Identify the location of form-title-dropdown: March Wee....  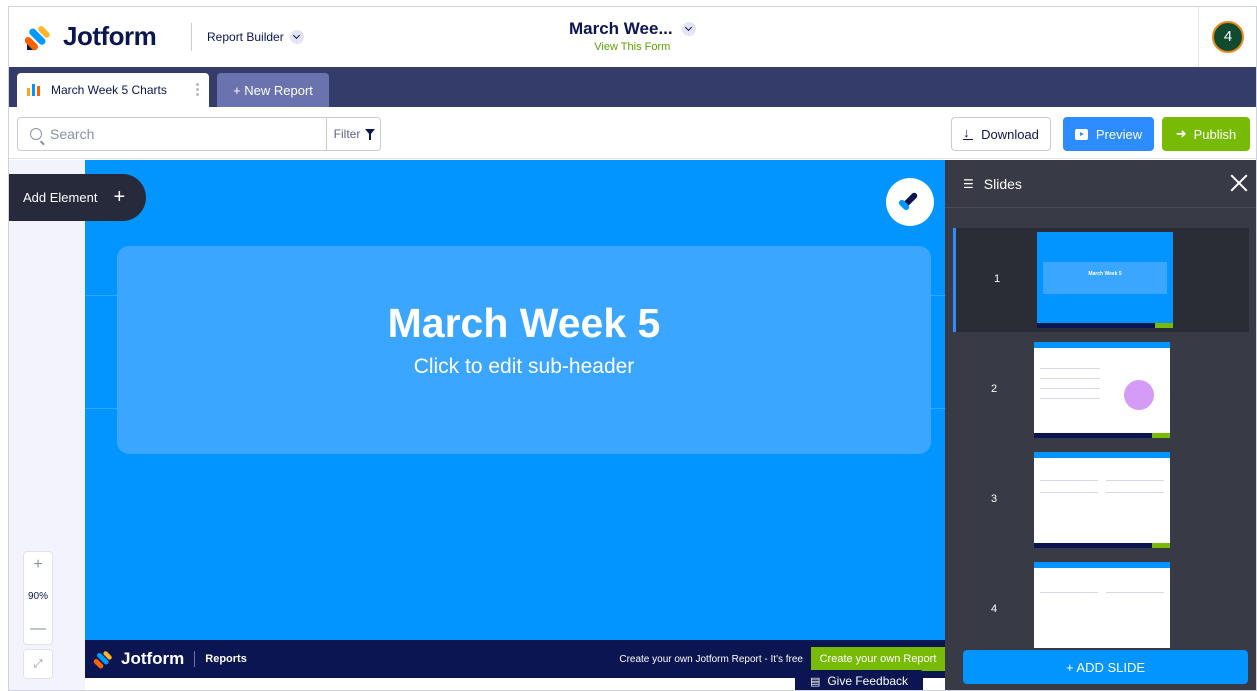
(632, 29).